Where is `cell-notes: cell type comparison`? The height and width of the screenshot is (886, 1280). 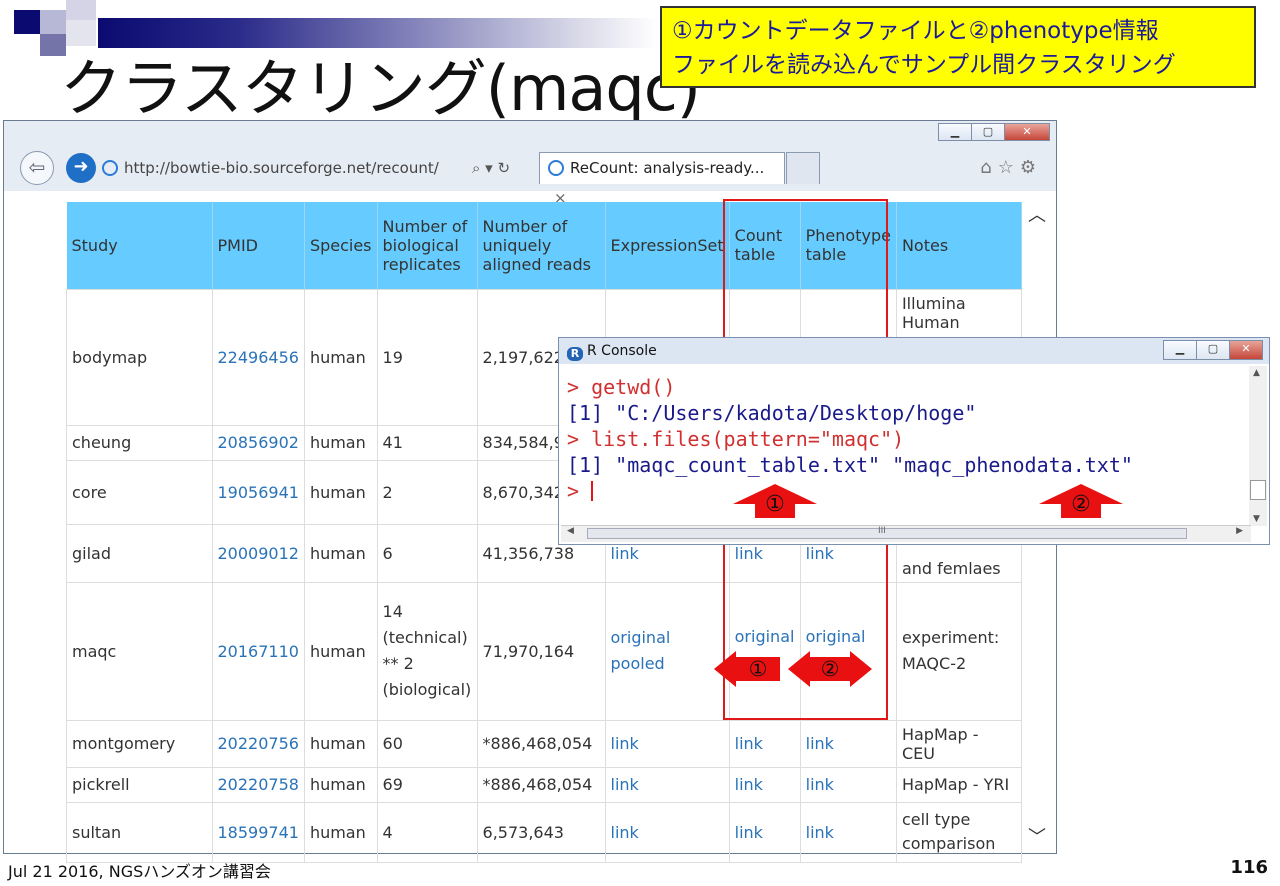
cell-notes: cell type comparison is located at coordinates (958, 832).